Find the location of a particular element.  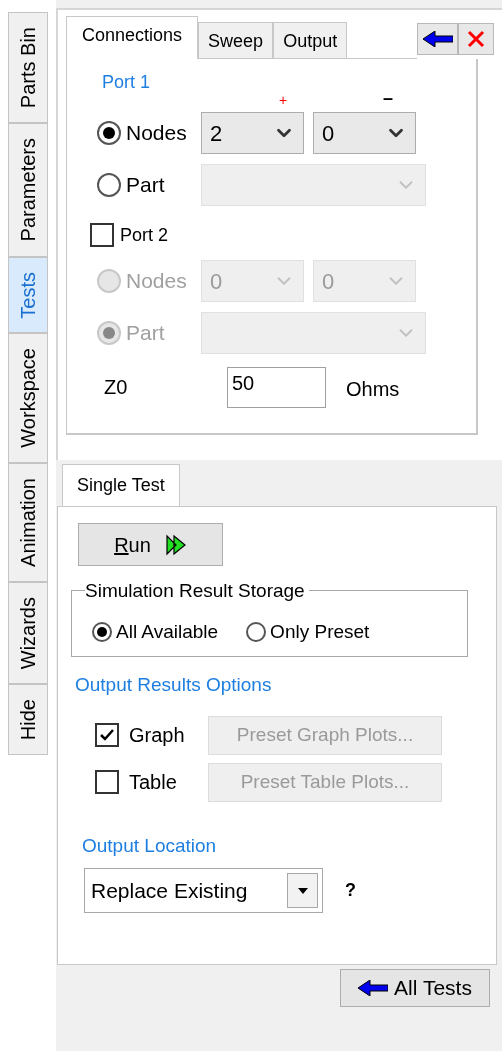

tab: Single Test is located at coordinates (121, 485).